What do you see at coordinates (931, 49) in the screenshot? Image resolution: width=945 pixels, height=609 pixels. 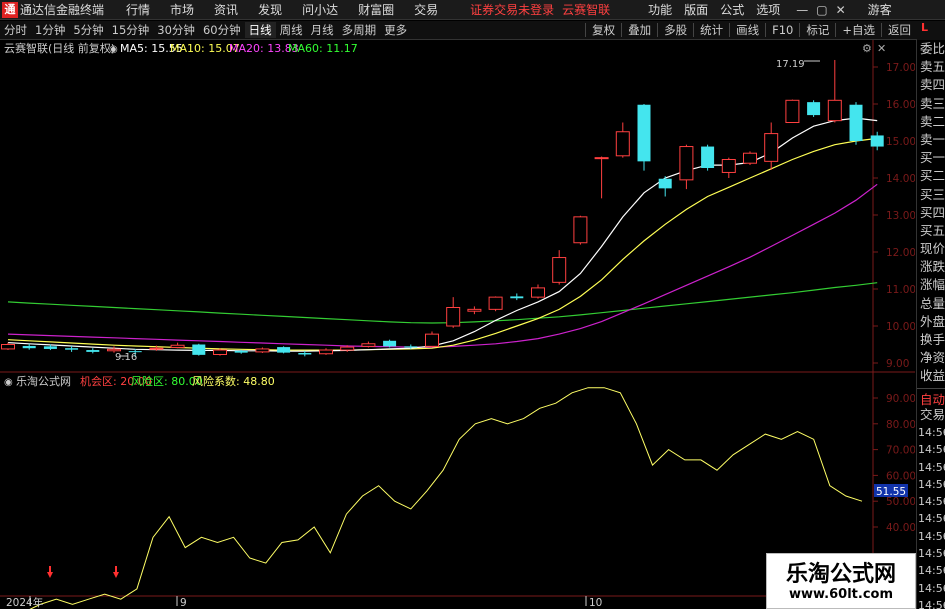 I see `quote-field-bid-ratio: 委比` at bounding box center [931, 49].